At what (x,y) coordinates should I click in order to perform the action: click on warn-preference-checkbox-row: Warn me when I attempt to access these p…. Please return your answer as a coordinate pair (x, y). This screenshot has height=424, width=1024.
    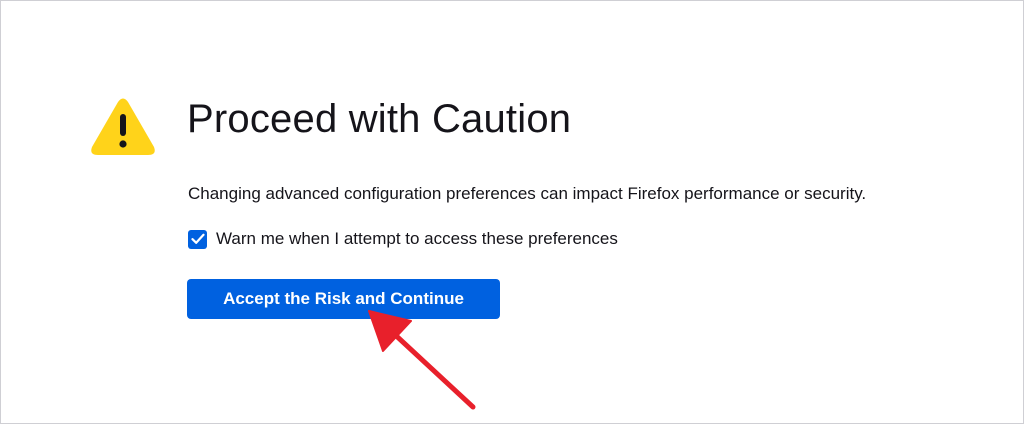
    Looking at the image, I should click on (403, 239).